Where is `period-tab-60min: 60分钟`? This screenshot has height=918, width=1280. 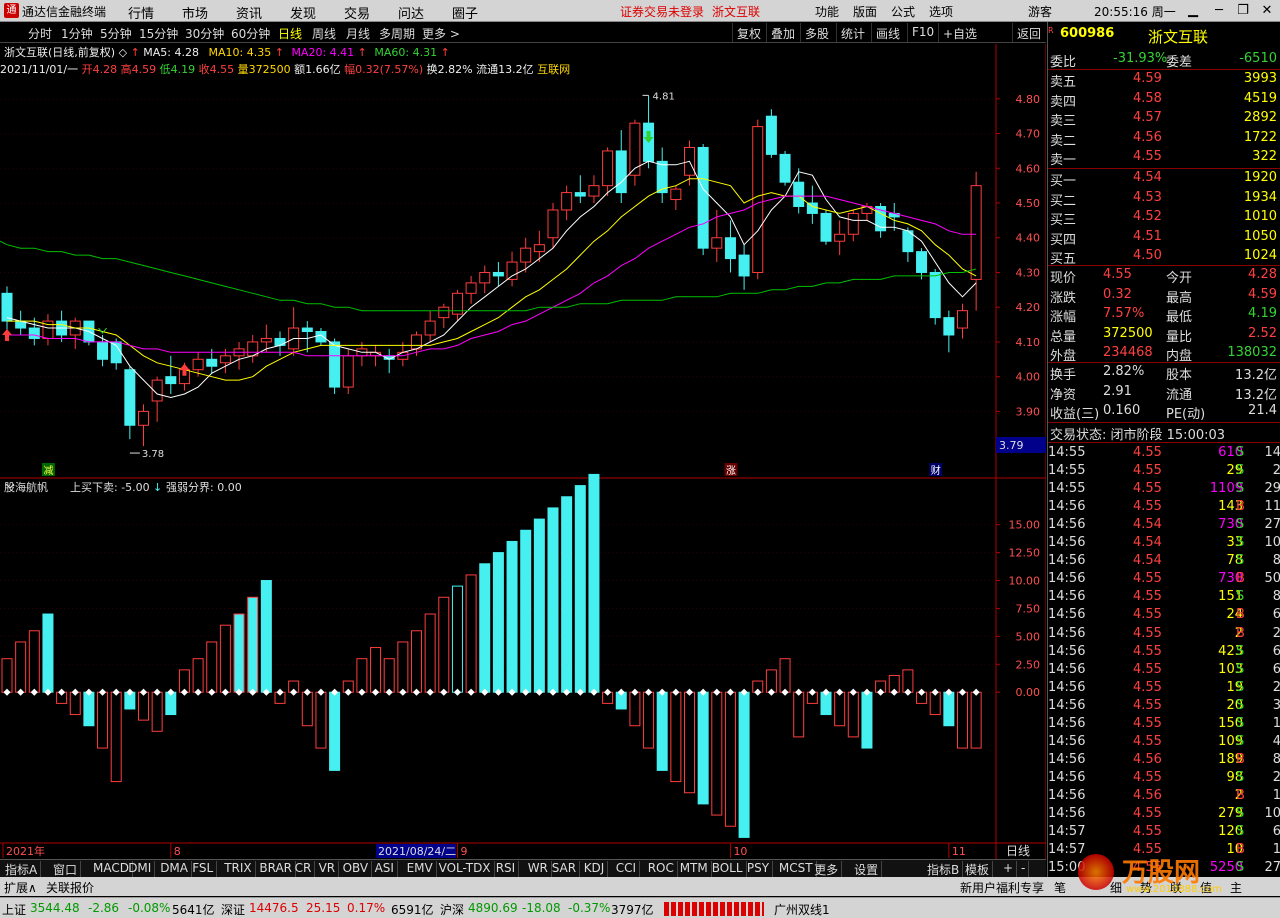 period-tab-60min: 60分钟 is located at coordinates (250, 33).